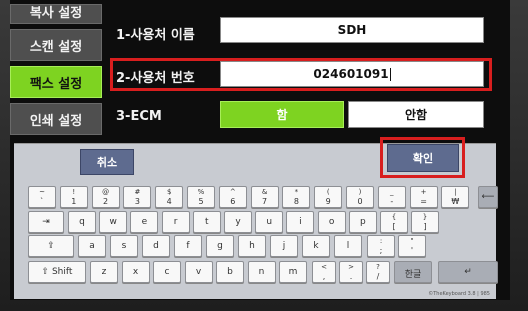 The image size is (528, 311). Describe the element at coordinates (293, 272) in the screenshot. I see `key-m: m` at that location.